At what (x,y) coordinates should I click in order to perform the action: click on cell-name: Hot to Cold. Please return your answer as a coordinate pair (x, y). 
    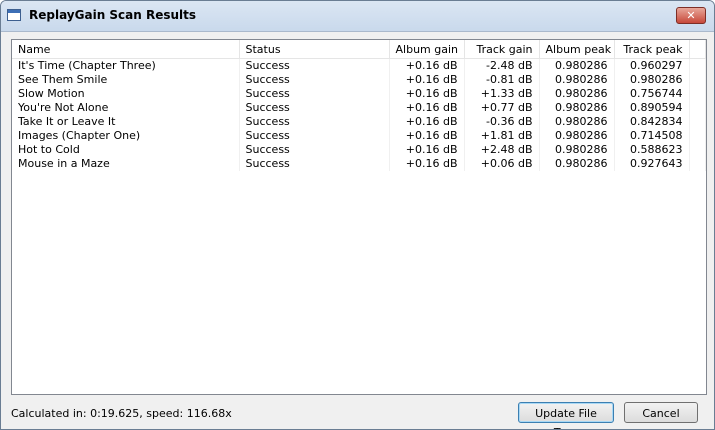
    Looking at the image, I should click on (126, 150).